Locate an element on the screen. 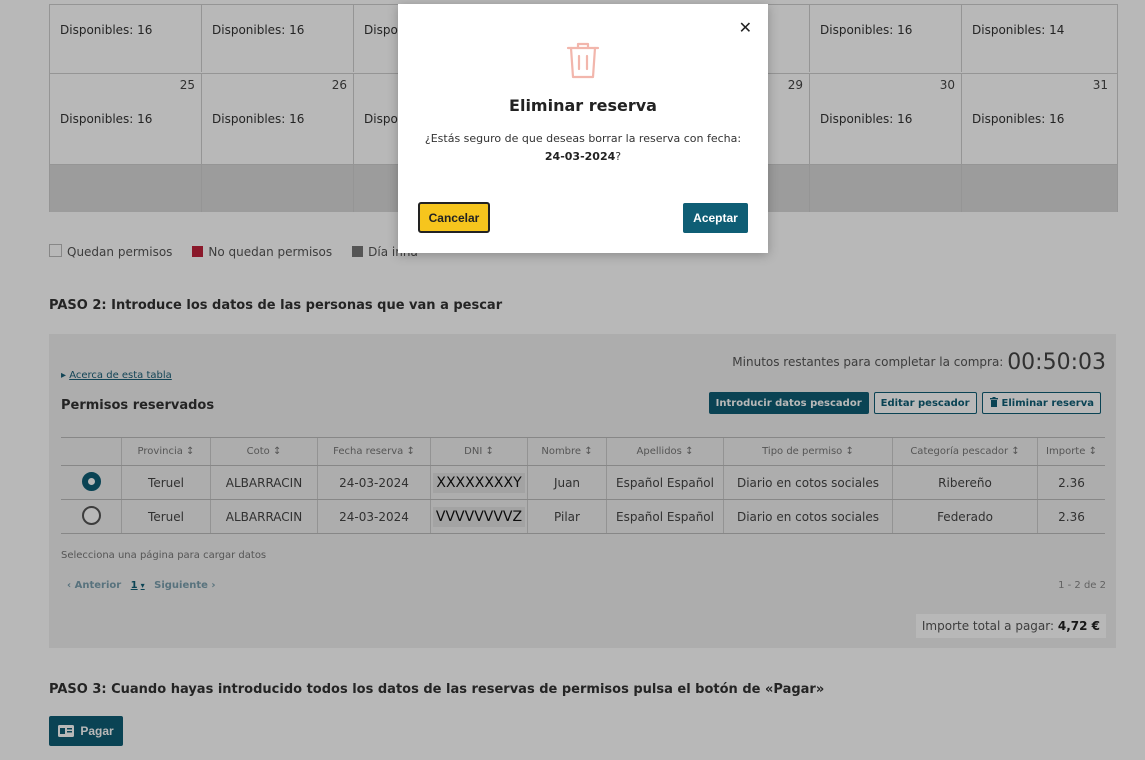  close-icon: ✕ is located at coordinates (745, 27).